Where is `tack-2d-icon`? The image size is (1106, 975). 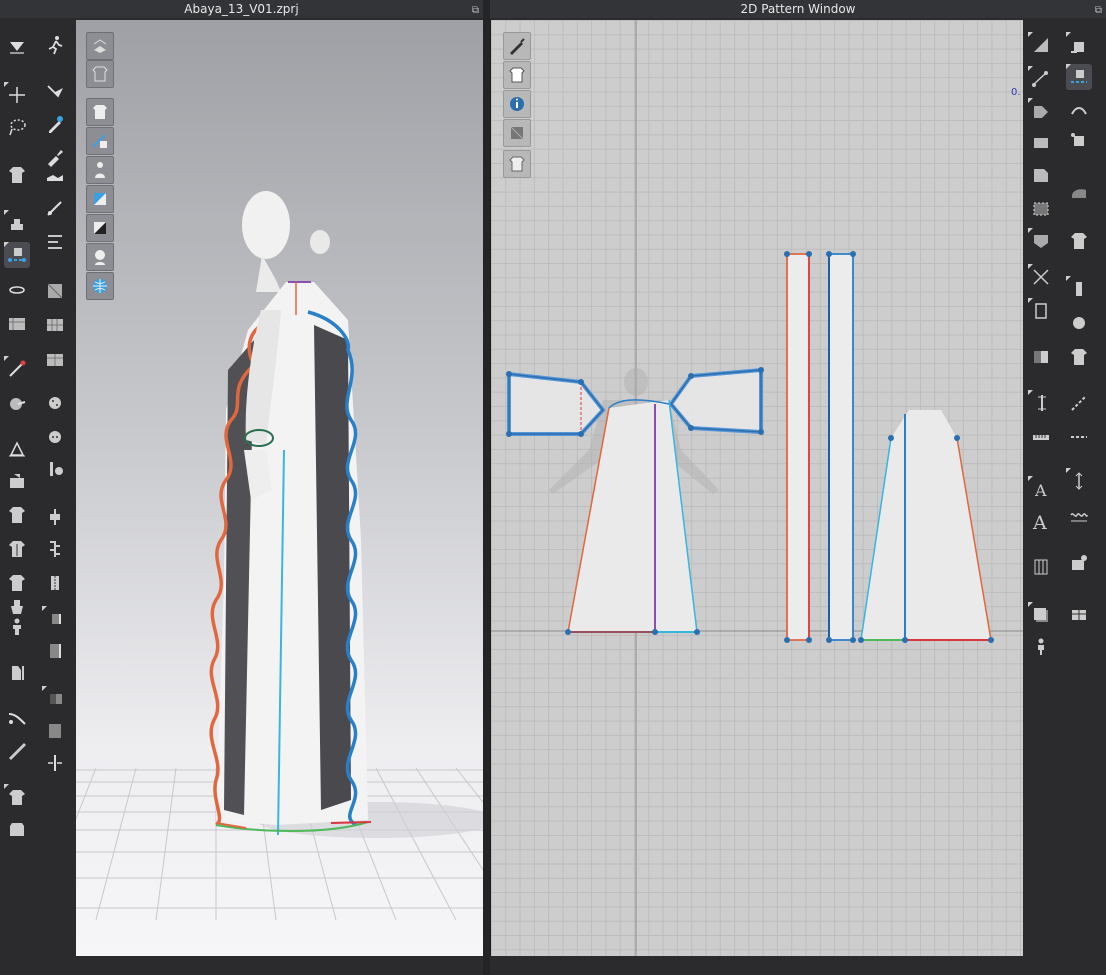
tack-2d-icon is located at coordinates (1079, 141).